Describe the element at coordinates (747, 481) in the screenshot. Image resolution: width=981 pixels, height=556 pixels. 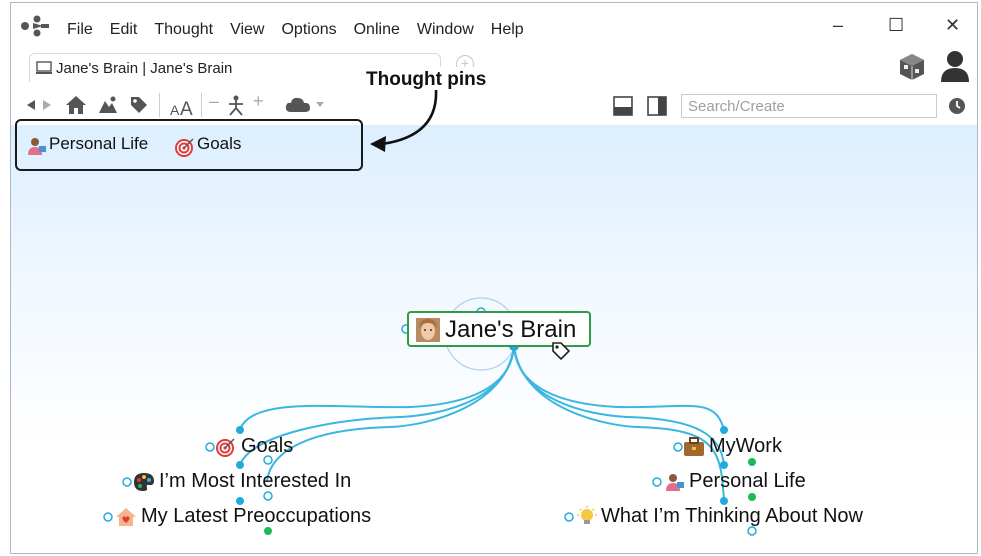
I see `thought-personal-life: Personal Life` at that location.